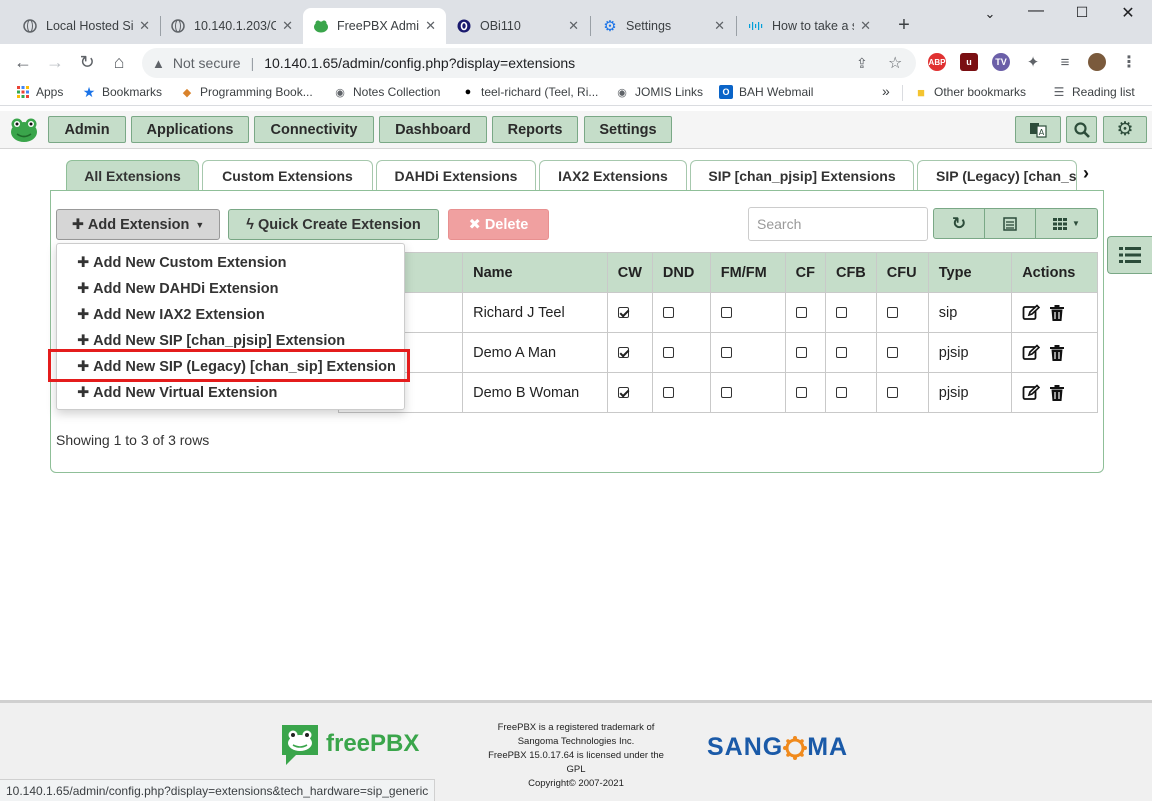 The width and height of the screenshot is (1152, 801). I want to click on bookmark-star-icon: ☆, so click(895, 63).